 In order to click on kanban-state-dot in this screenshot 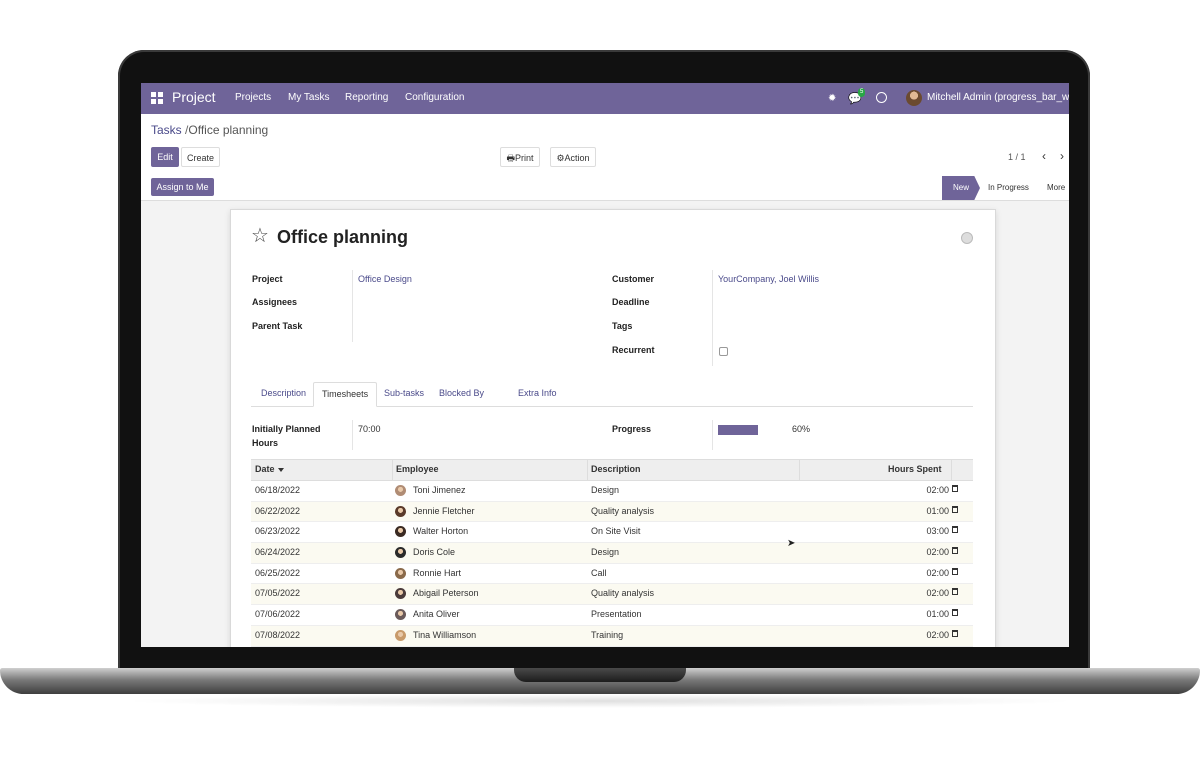, I will do `click(967, 238)`.